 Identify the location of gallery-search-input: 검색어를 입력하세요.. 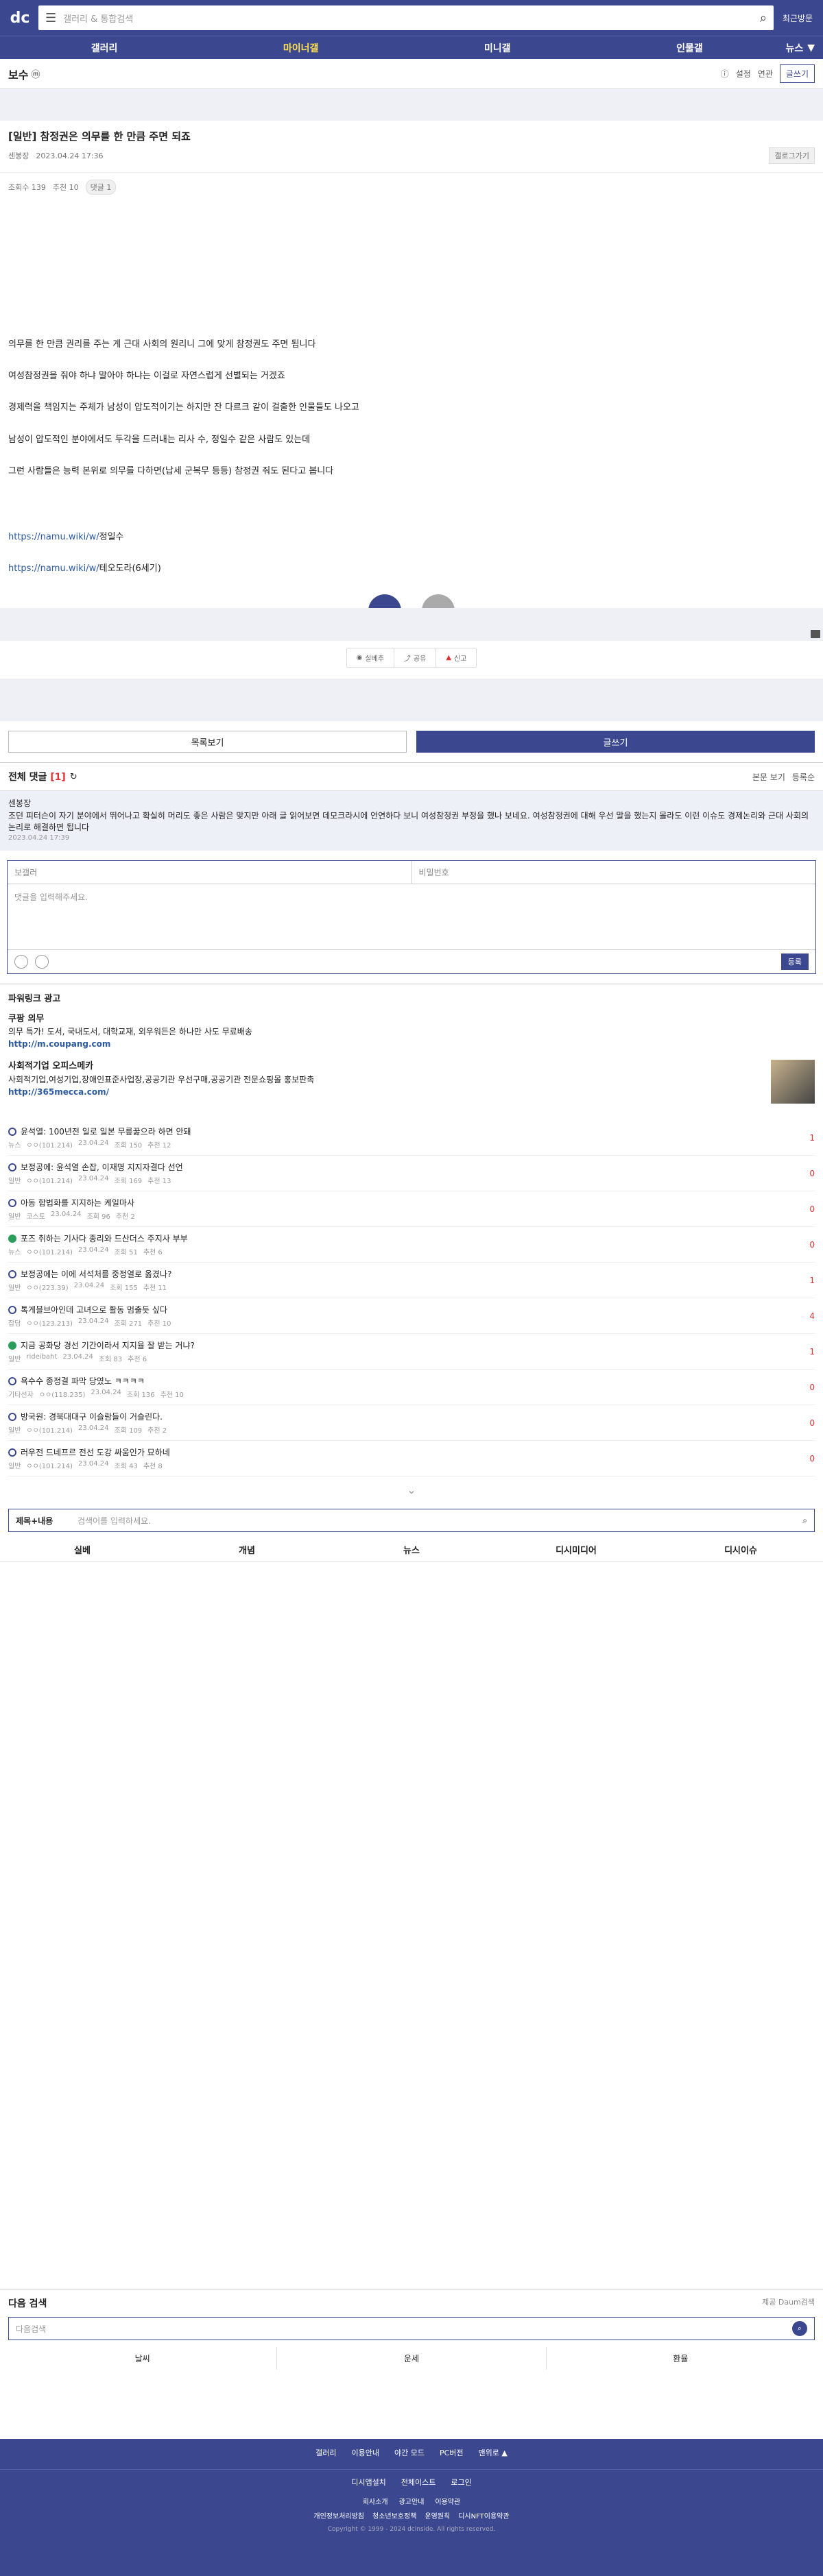
(440, 1521).